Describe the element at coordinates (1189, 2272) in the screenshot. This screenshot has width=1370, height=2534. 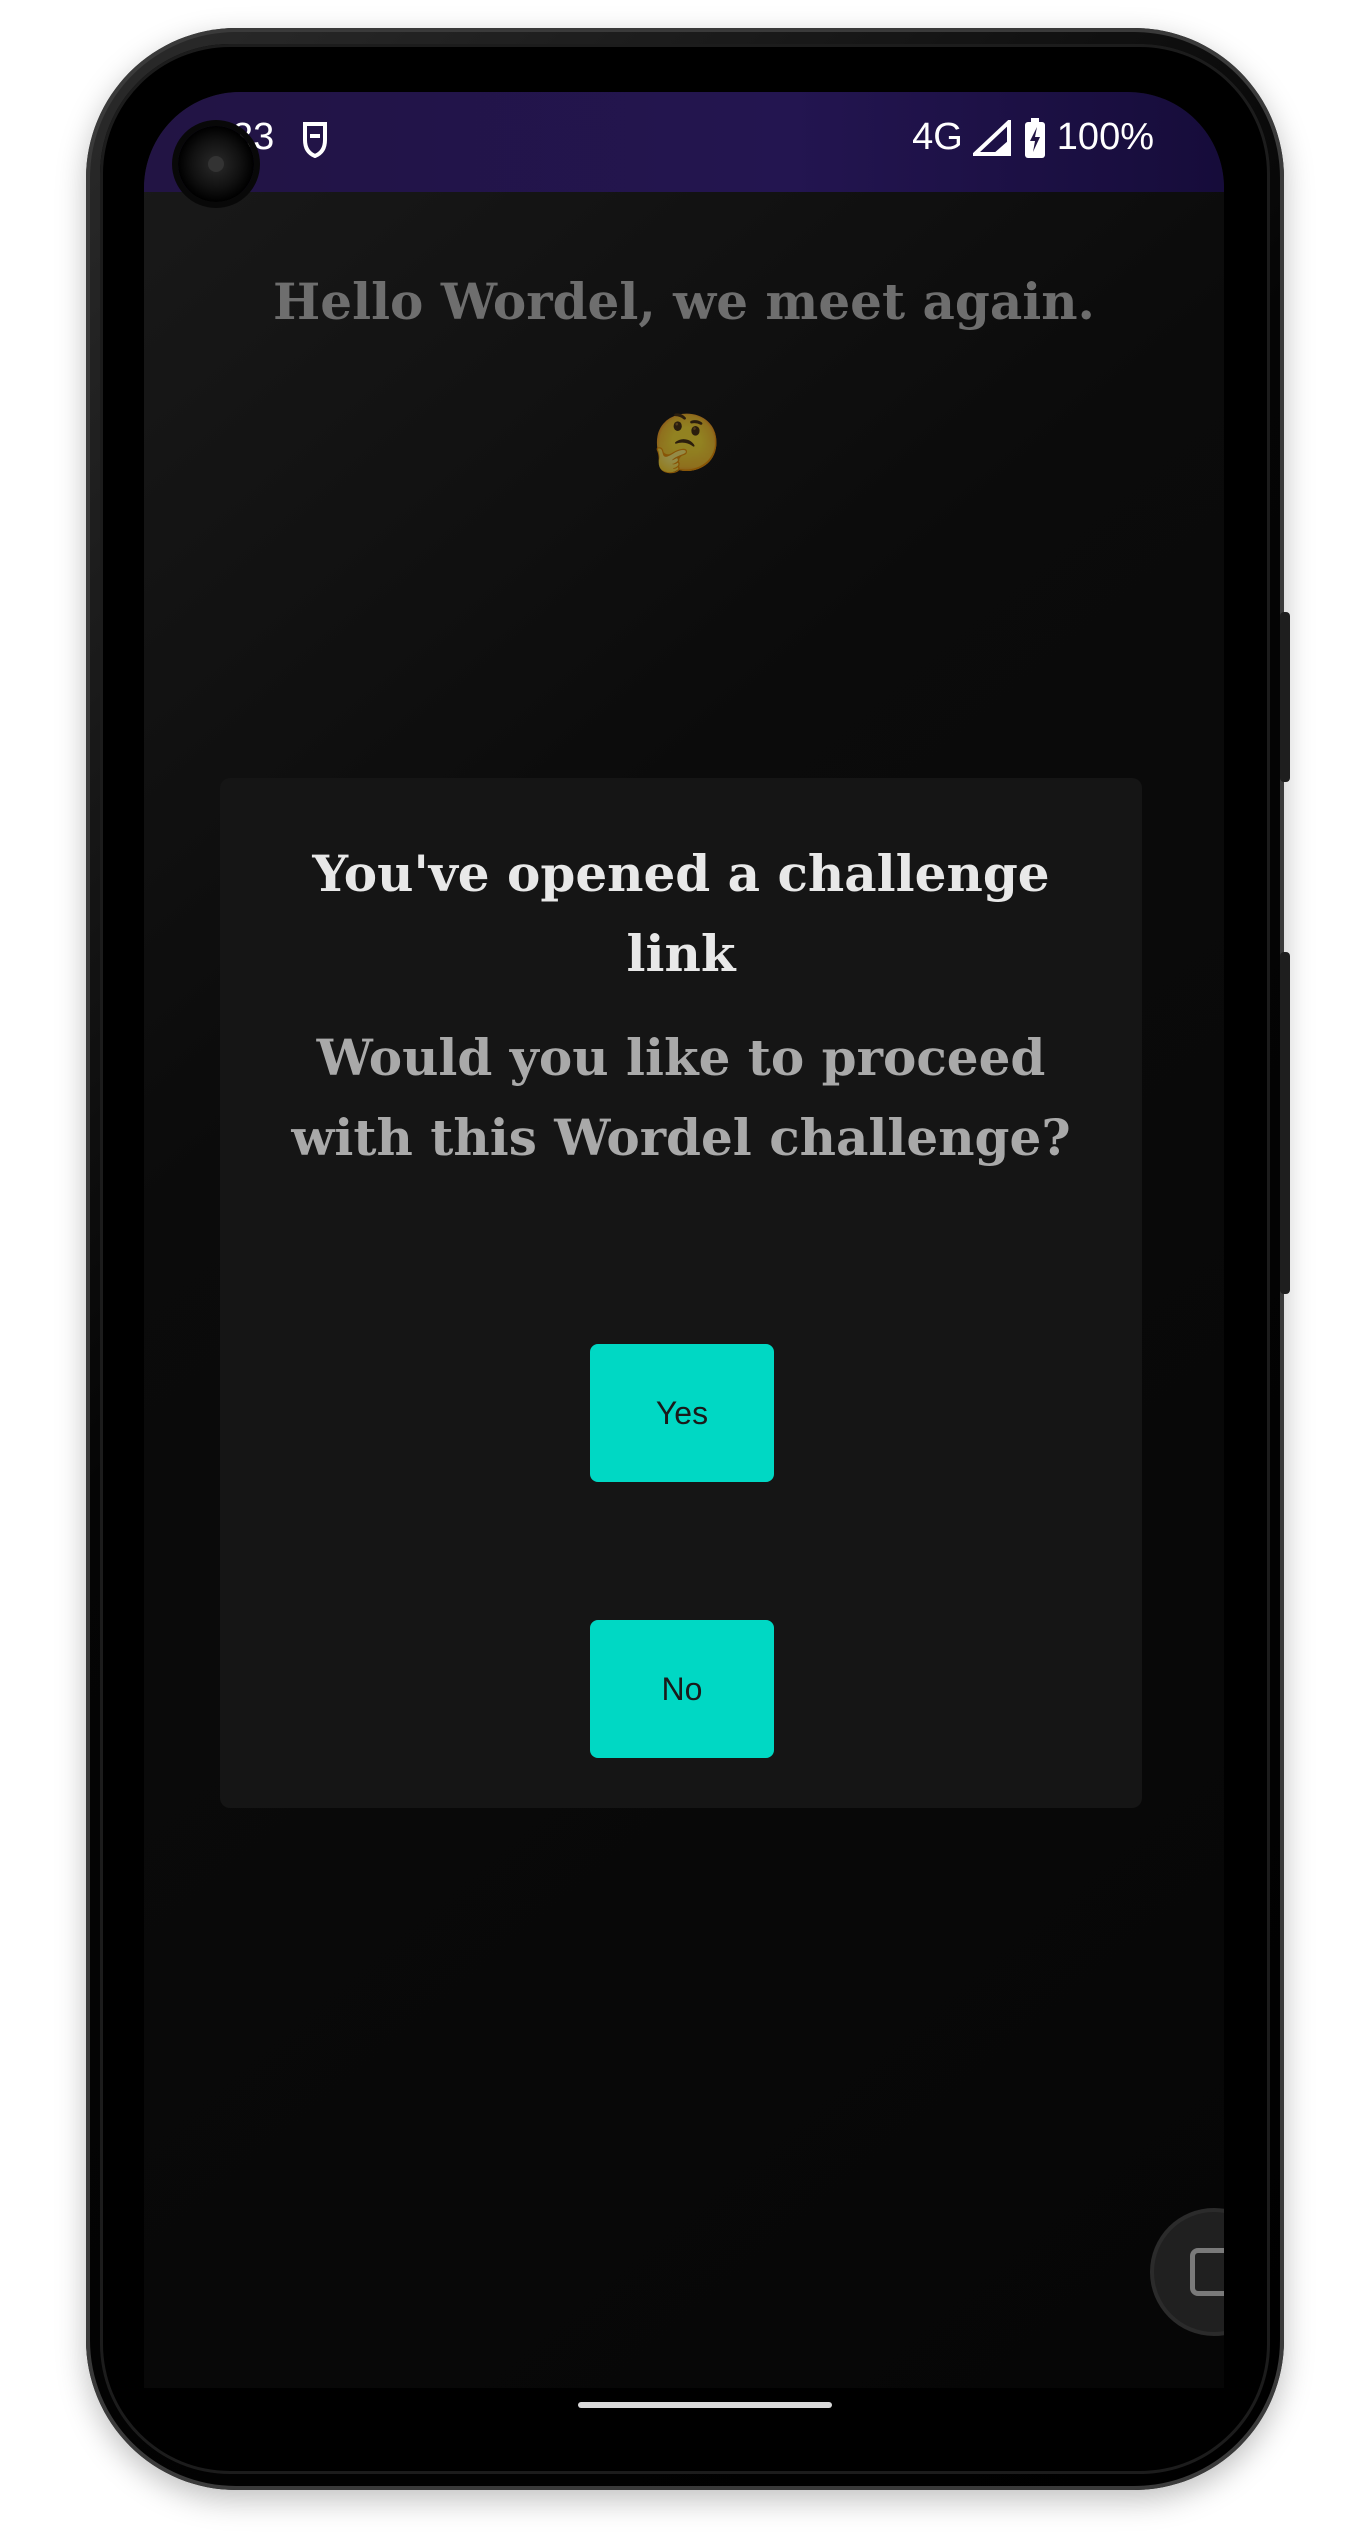
I see `floating-action-button` at that location.